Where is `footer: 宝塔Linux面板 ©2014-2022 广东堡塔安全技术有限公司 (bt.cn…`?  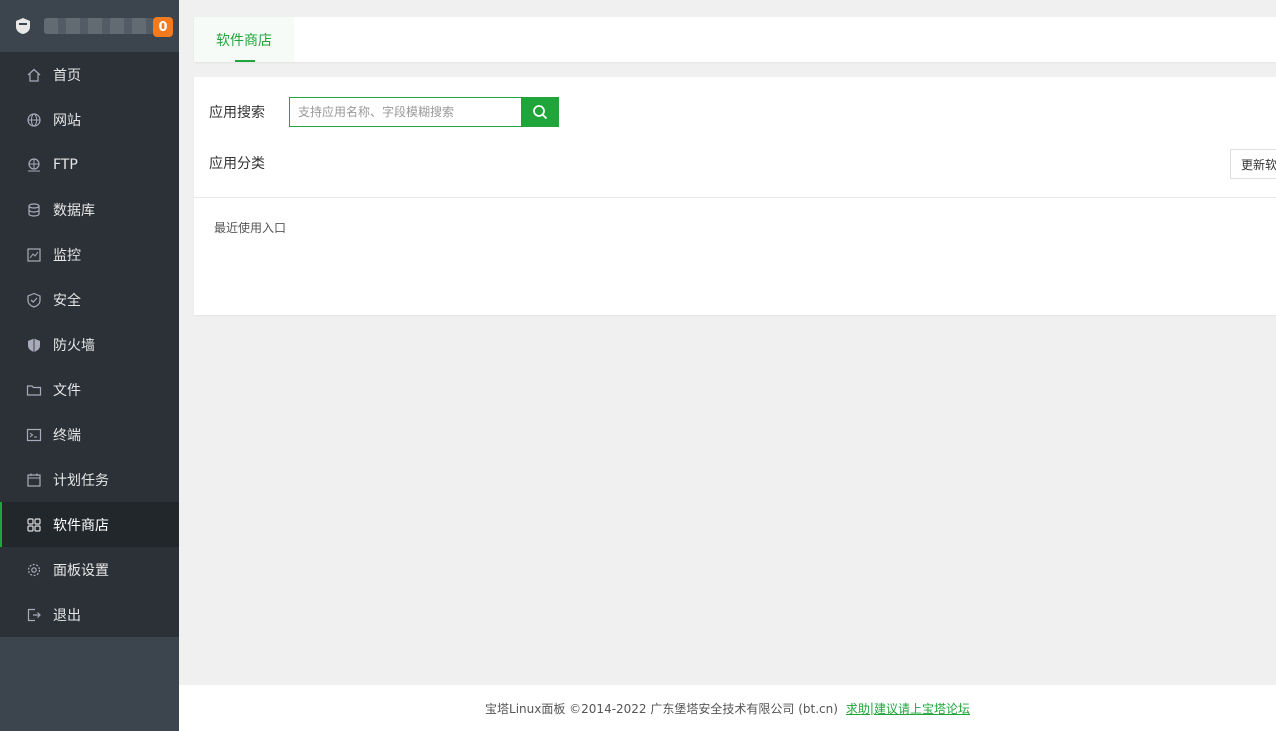
footer: 宝塔Linux面板 ©2014-2022 广东堡塔安全技术有限公司 (bt.cn… is located at coordinates (727, 708).